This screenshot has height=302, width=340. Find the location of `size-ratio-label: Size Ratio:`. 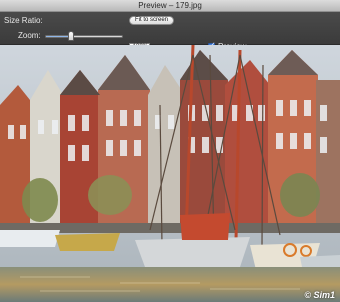

size-ratio-label: Size Ratio: is located at coordinates (23, 20).